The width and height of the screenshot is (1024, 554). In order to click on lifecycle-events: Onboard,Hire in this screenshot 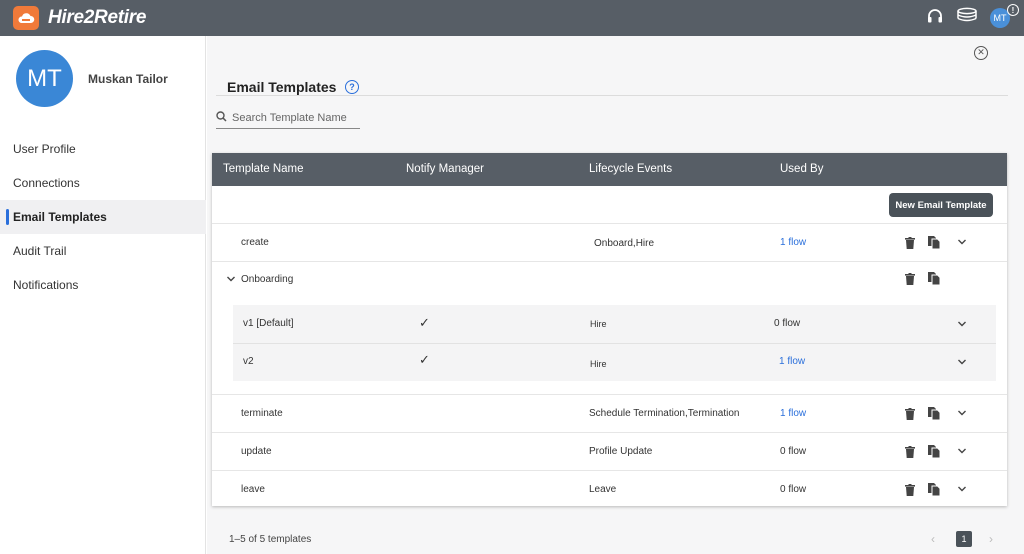, I will do `click(624, 243)`.